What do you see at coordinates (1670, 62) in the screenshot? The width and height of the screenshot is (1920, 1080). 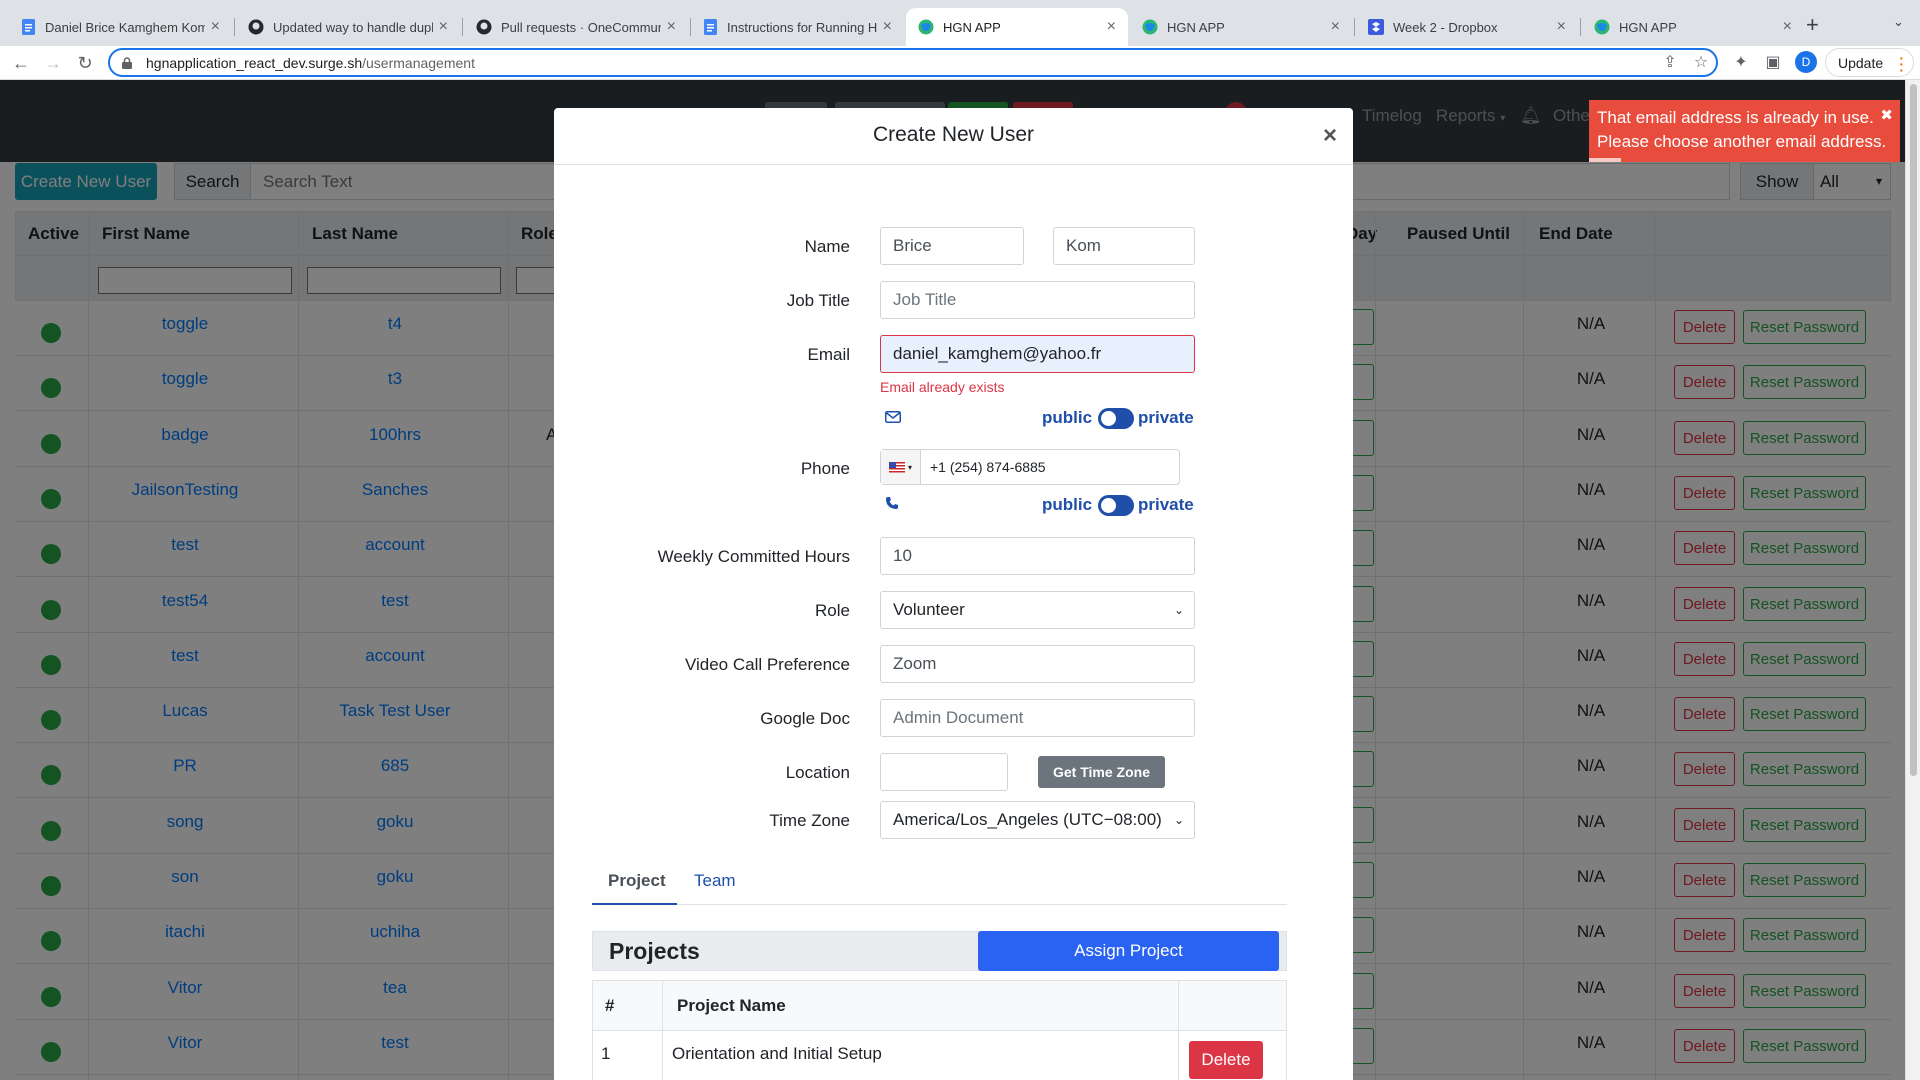 I see `share-icon: ⇪` at bounding box center [1670, 62].